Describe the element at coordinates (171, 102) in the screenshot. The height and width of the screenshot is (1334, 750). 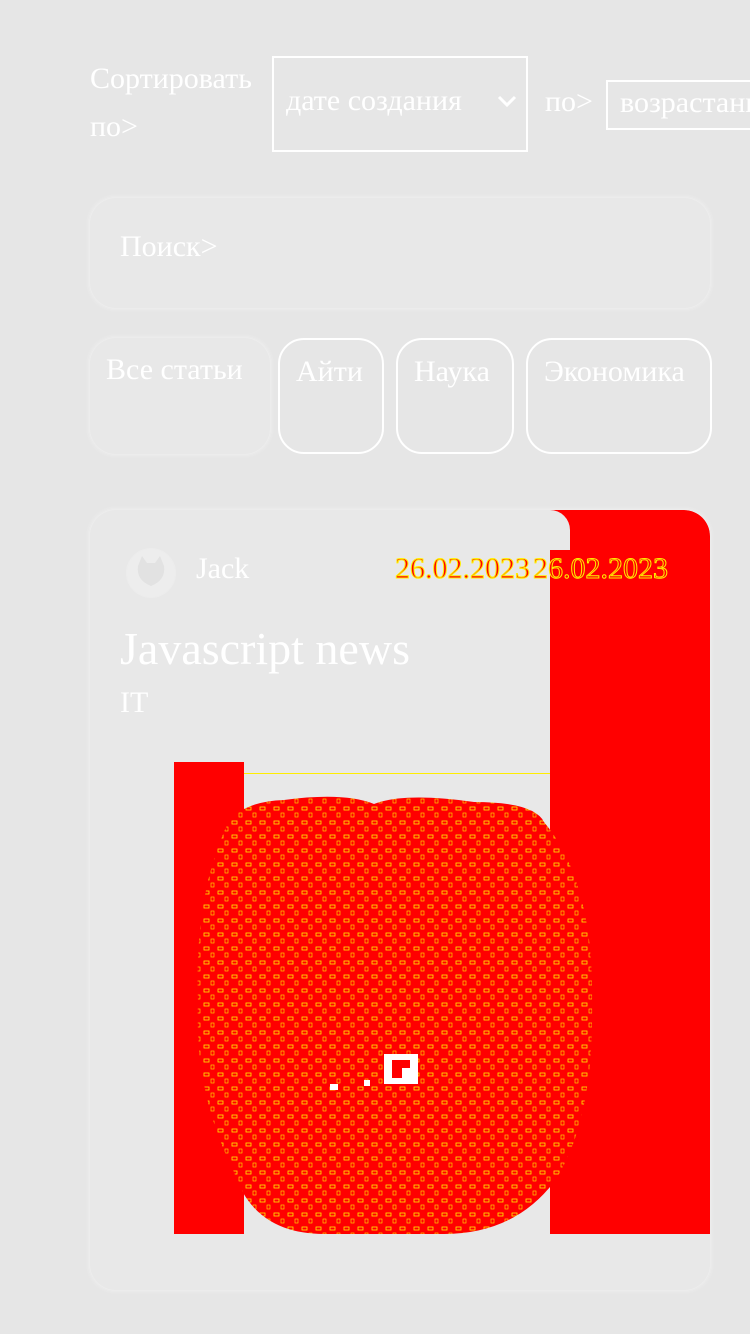
I see `sort-label: Сортировать по>` at that location.